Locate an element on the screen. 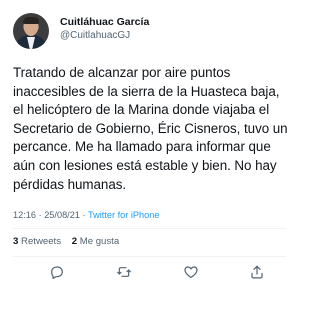 Image resolution: width=320 pixels, height=313 pixels. like-icon is located at coordinates (191, 272).